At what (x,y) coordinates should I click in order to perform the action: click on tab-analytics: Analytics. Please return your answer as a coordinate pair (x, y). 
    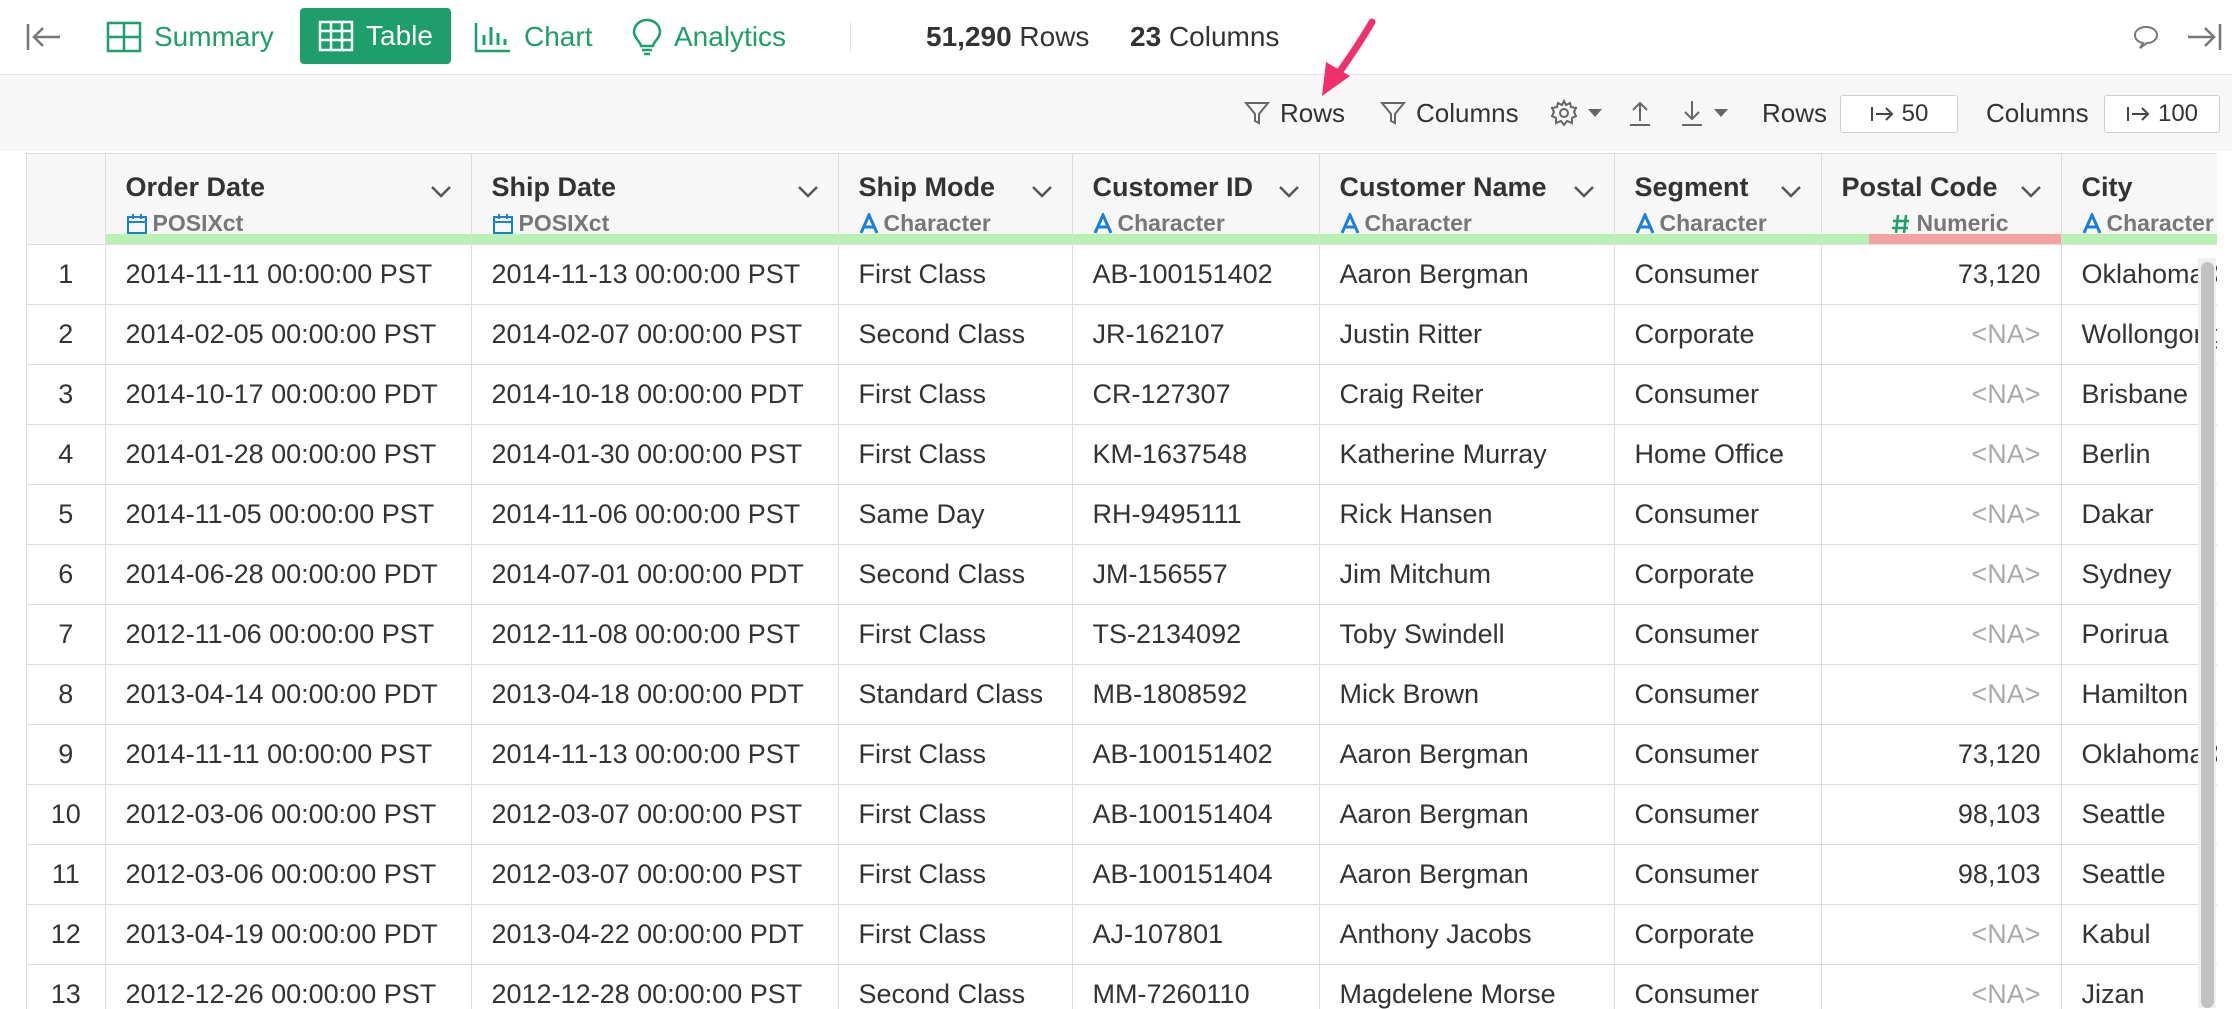
    Looking at the image, I should click on (709, 37).